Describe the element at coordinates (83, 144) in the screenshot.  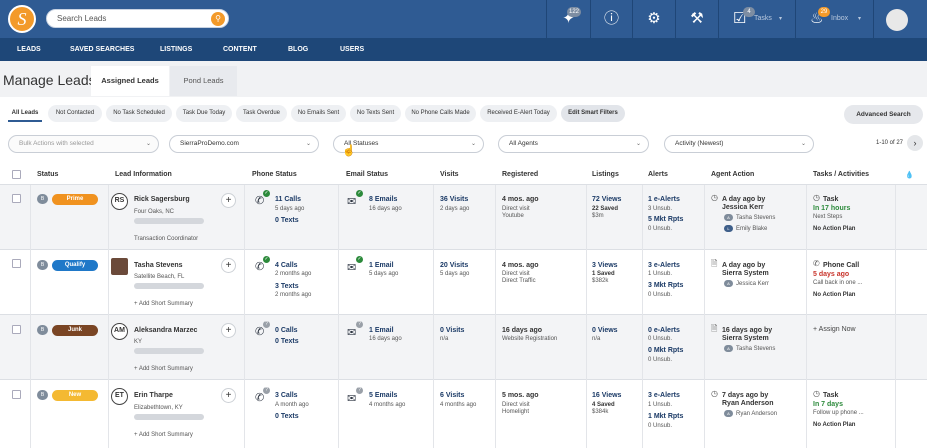
I see `bulk-actions-select: Bulk Actions with selected ⌄` at that location.